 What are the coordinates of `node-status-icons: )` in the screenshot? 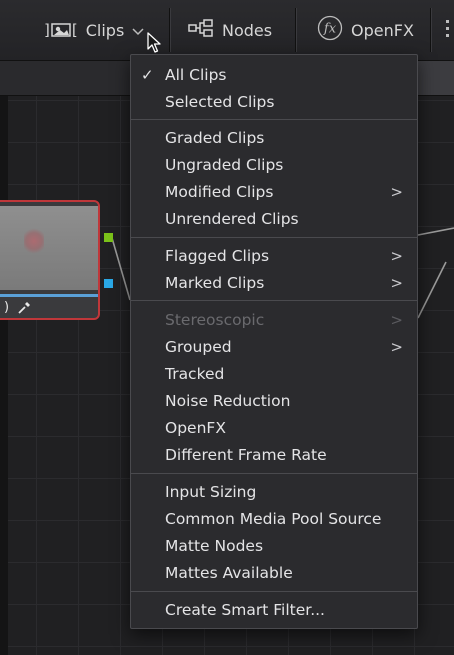 It's located at (17, 307).